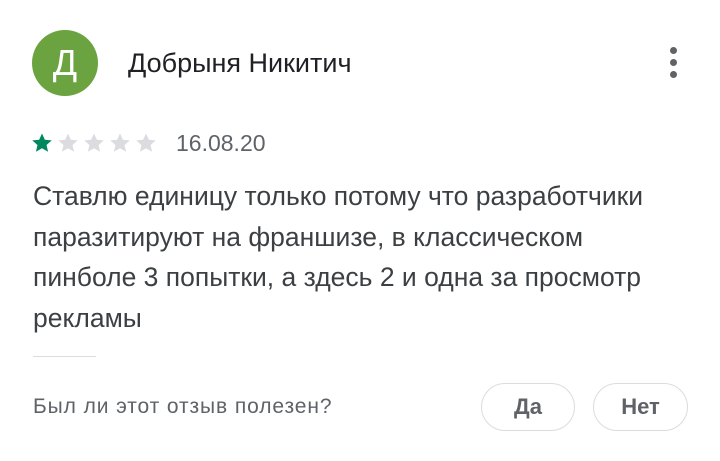  I want to click on rating-row: 16.08.20, so click(148, 143).